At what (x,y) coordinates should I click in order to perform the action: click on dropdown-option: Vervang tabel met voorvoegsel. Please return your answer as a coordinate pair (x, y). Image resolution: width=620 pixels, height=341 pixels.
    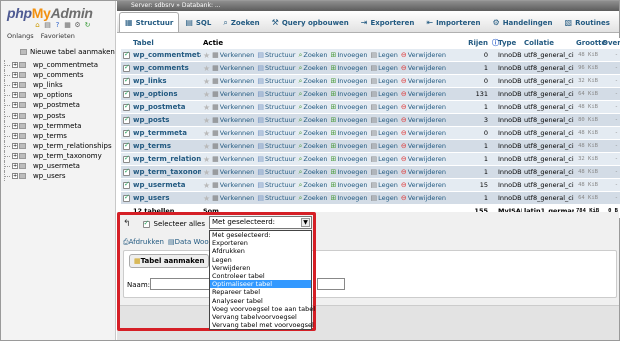
    Looking at the image, I should click on (262, 325).